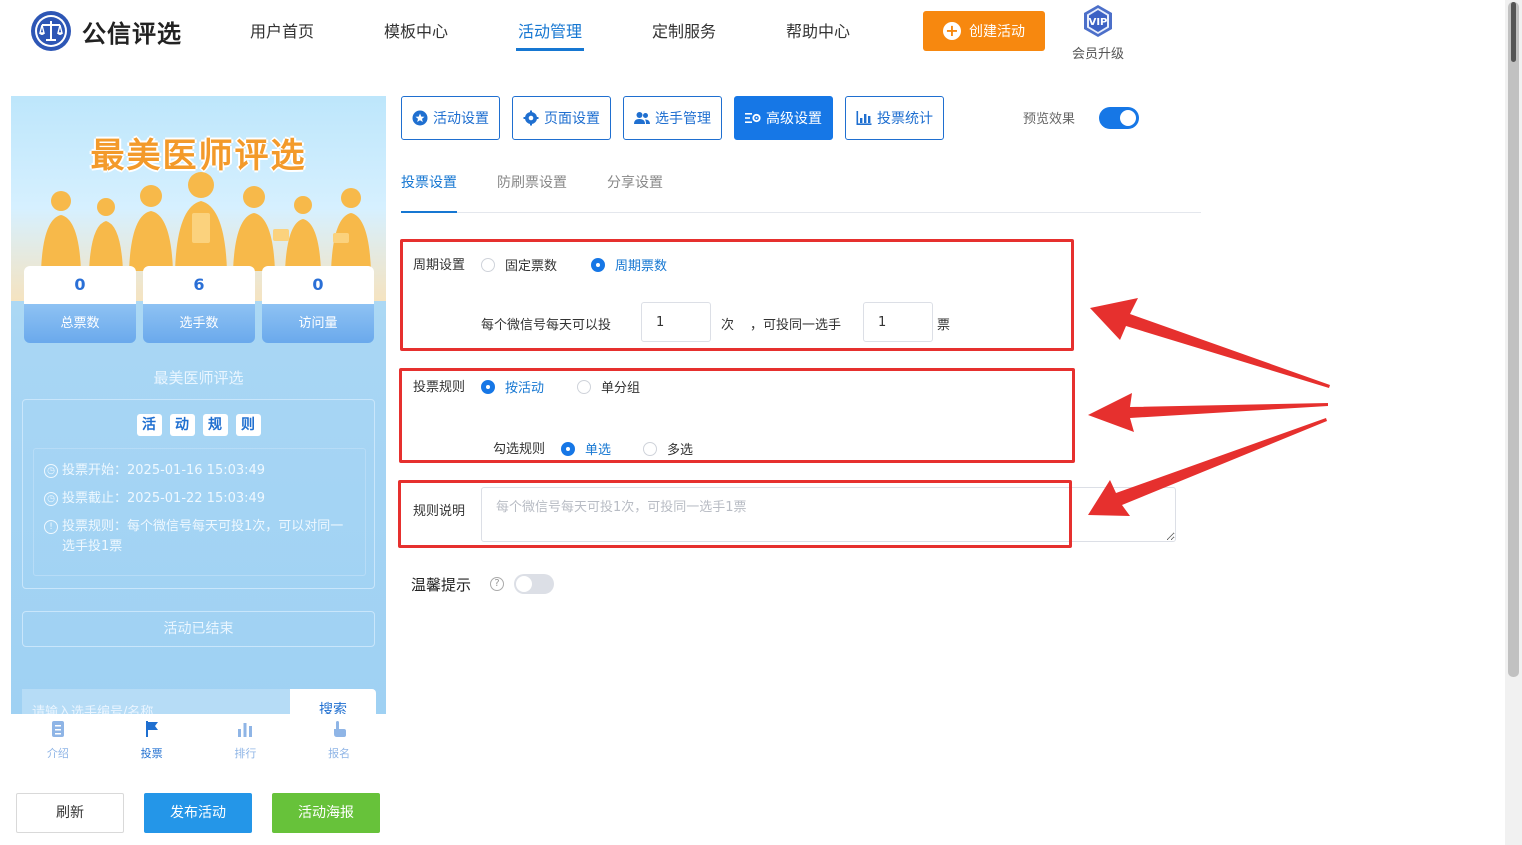 The width and height of the screenshot is (1522, 845). I want to click on info-icon: !, so click(51, 527).